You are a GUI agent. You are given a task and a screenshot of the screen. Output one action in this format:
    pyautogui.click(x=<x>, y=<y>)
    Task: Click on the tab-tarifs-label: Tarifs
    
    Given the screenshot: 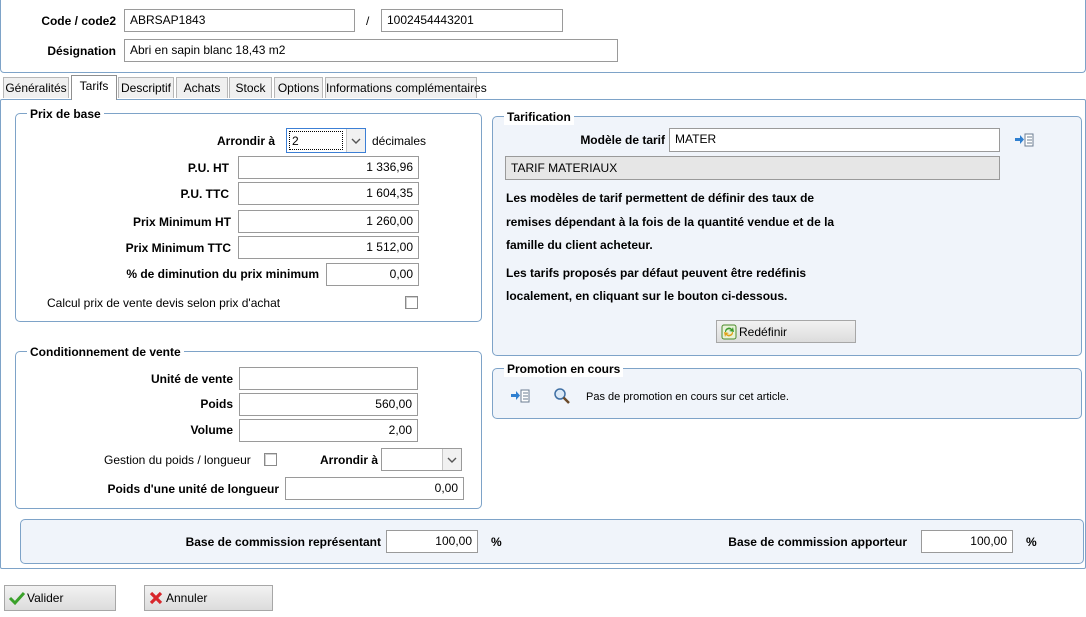 What is the action you would take?
    pyautogui.click(x=94, y=86)
    